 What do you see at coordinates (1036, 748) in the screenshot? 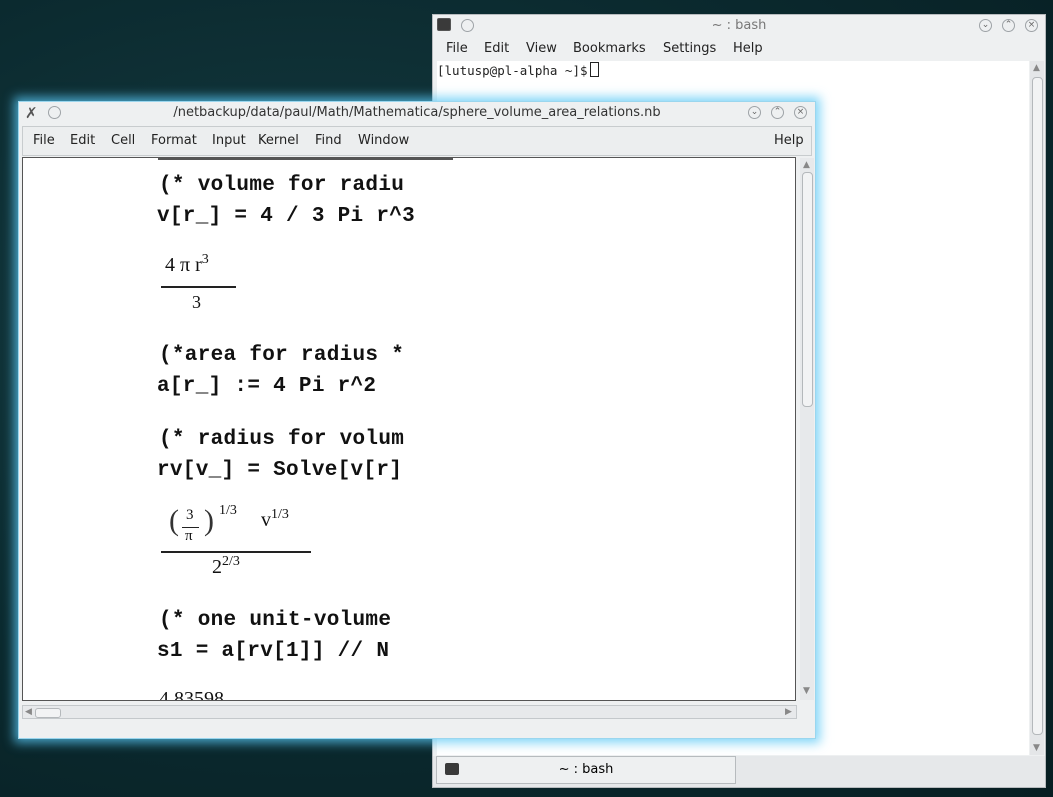
I see `scroll-down-arrow-icon: ▼` at bounding box center [1036, 748].